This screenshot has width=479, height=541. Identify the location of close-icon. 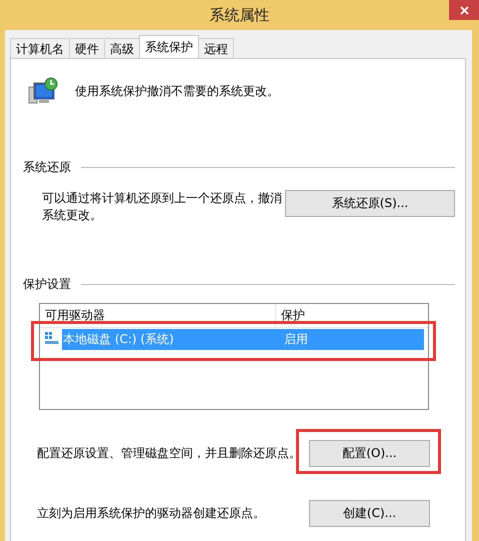
(464, 10).